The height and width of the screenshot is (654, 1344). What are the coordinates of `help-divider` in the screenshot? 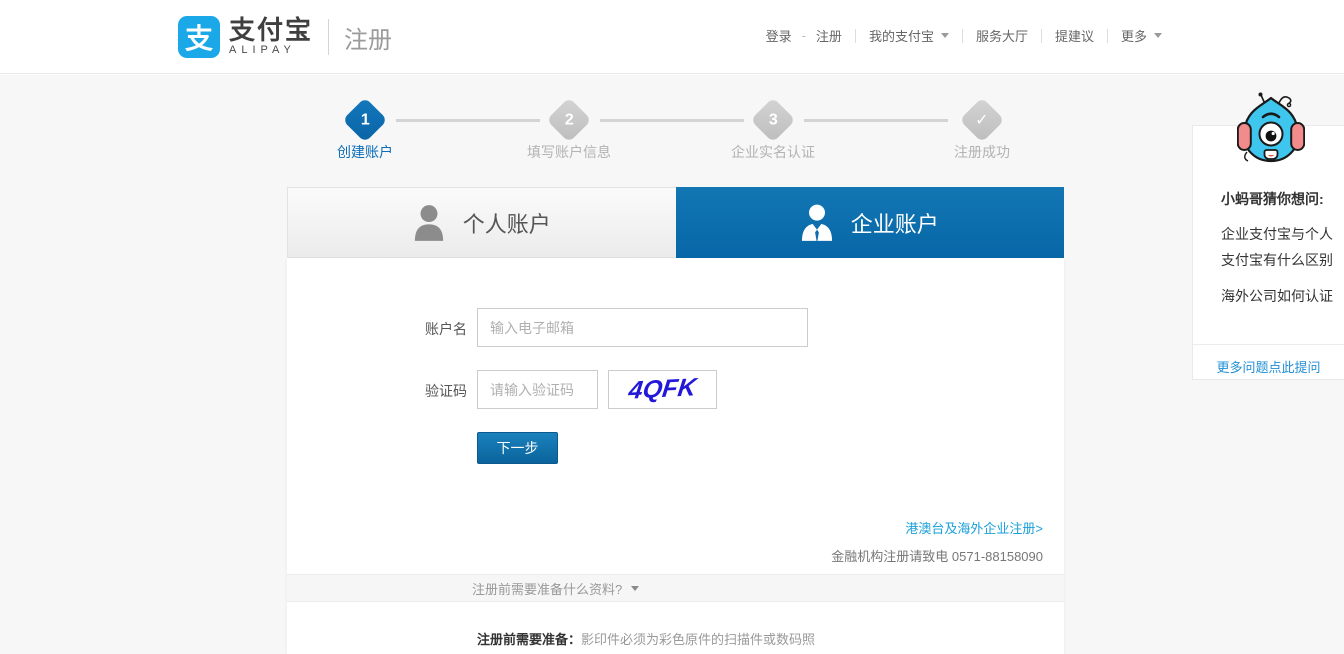 It's located at (1268, 344).